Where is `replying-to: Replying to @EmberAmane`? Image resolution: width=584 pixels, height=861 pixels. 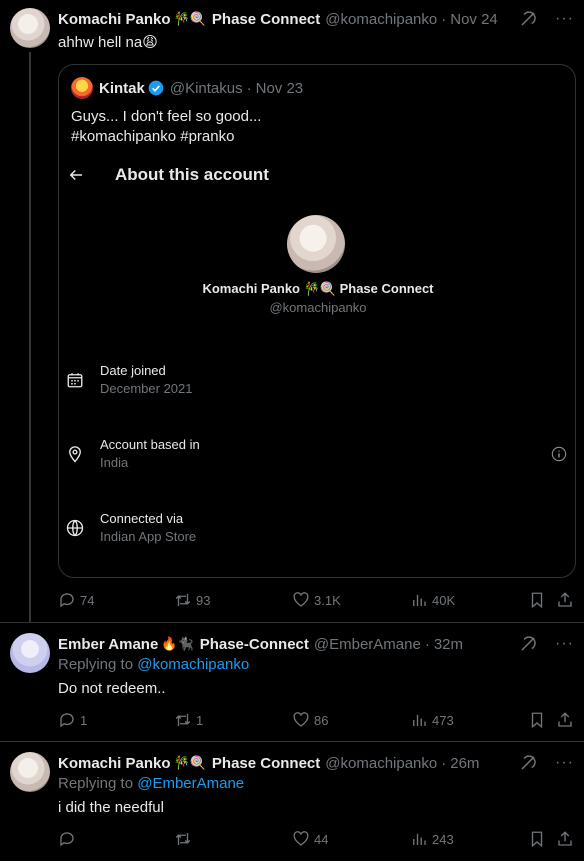 replying-to: Replying to @EmberAmane is located at coordinates (151, 783).